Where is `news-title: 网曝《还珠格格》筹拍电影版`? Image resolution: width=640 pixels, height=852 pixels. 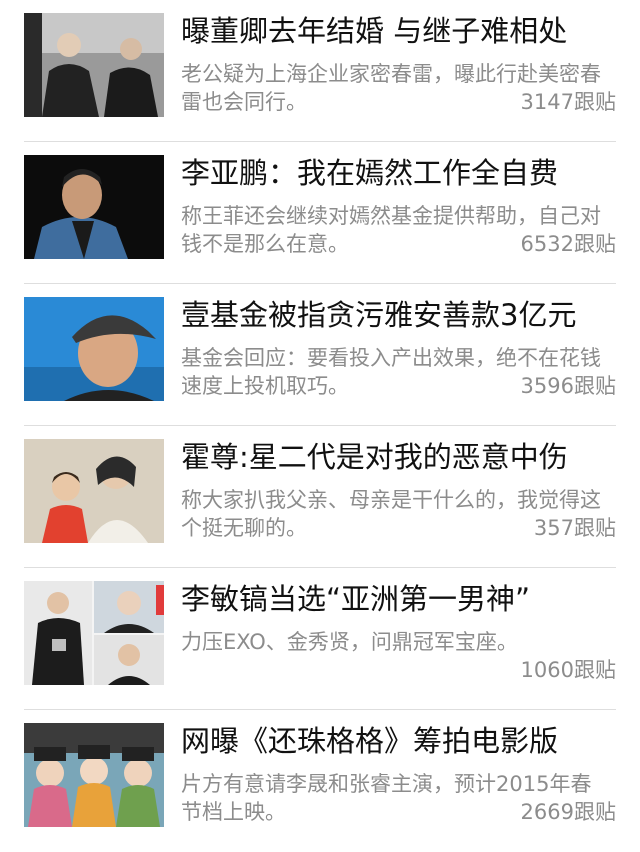
news-title: 网曝《还珠格格》筹拍电影版 is located at coordinates (401, 741).